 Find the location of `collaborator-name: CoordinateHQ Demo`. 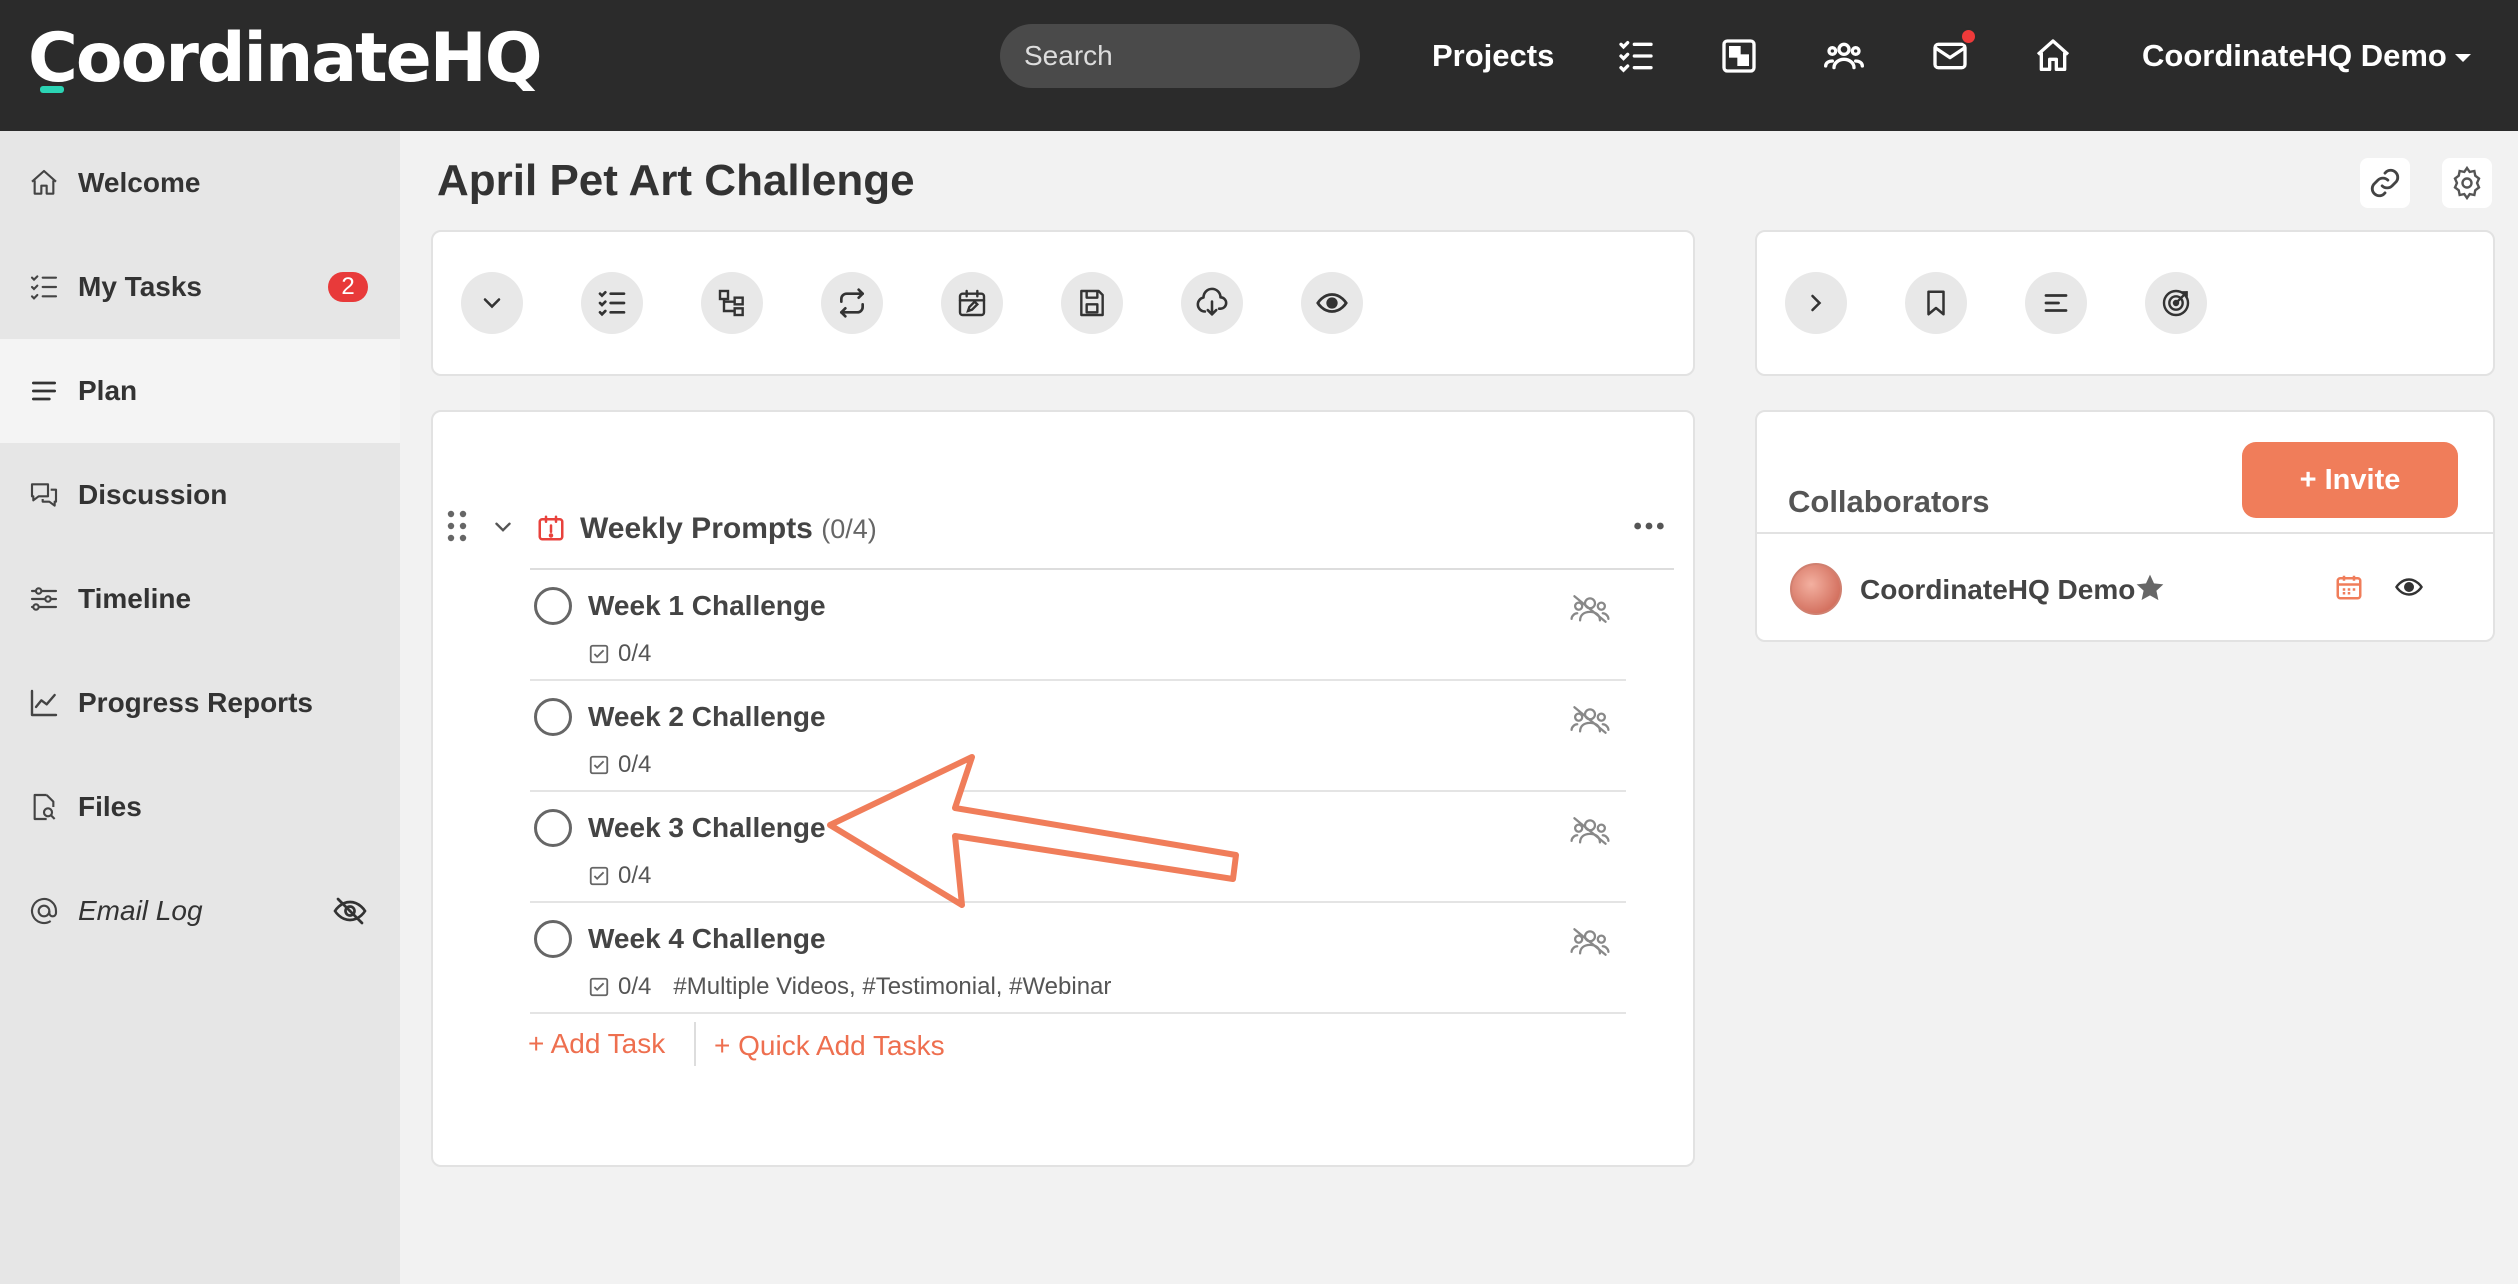

collaborator-name: CoordinateHQ Demo is located at coordinates (1998, 589).